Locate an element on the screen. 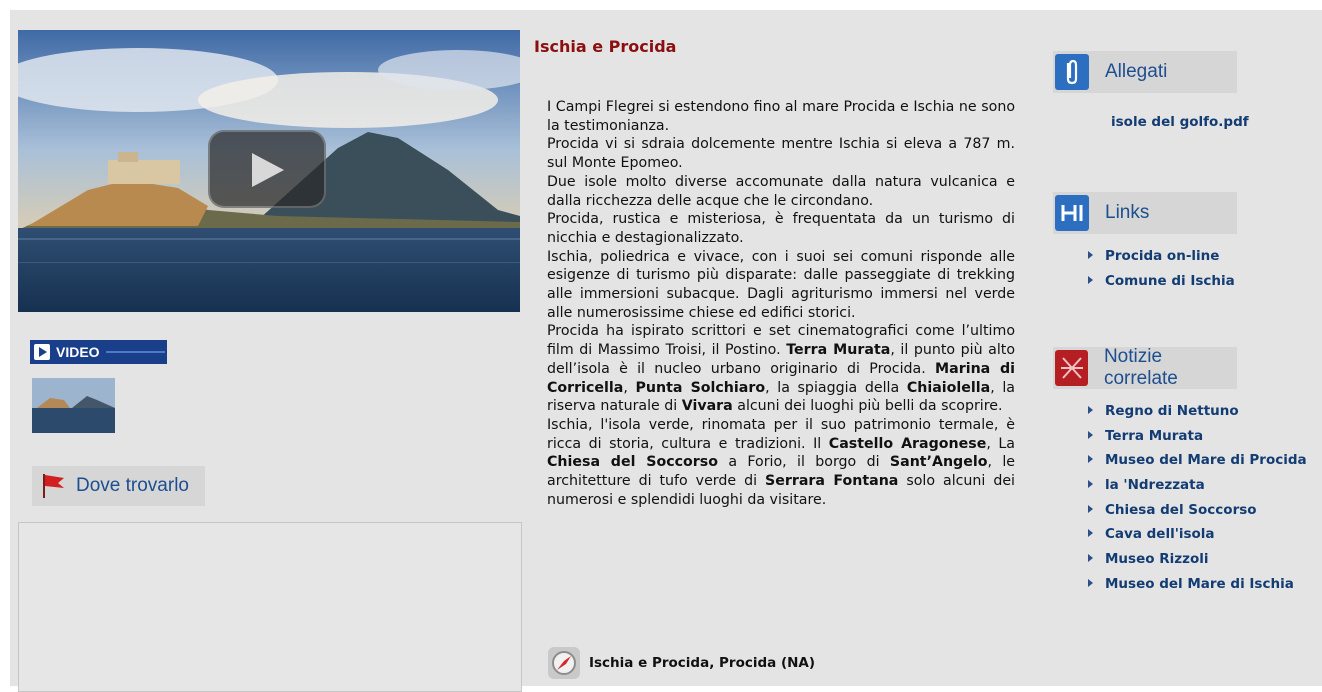  links-title: Links is located at coordinates (1127, 212).